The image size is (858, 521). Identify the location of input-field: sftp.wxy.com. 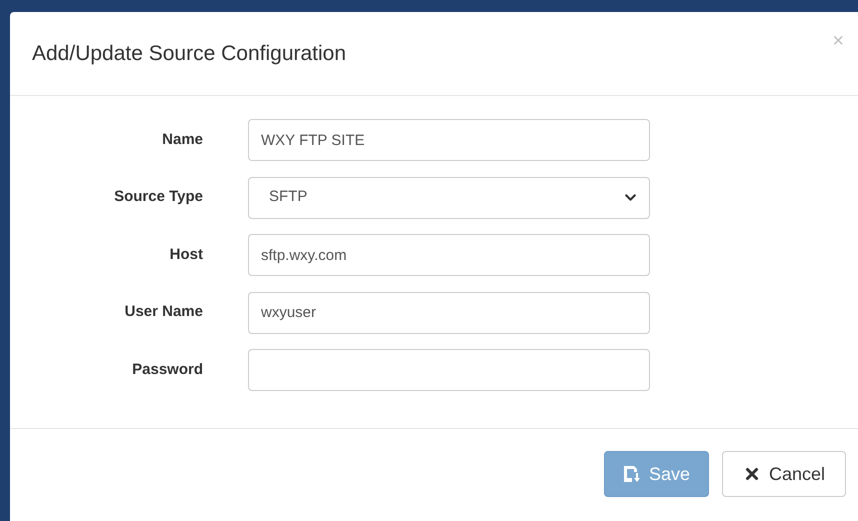
(449, 255).